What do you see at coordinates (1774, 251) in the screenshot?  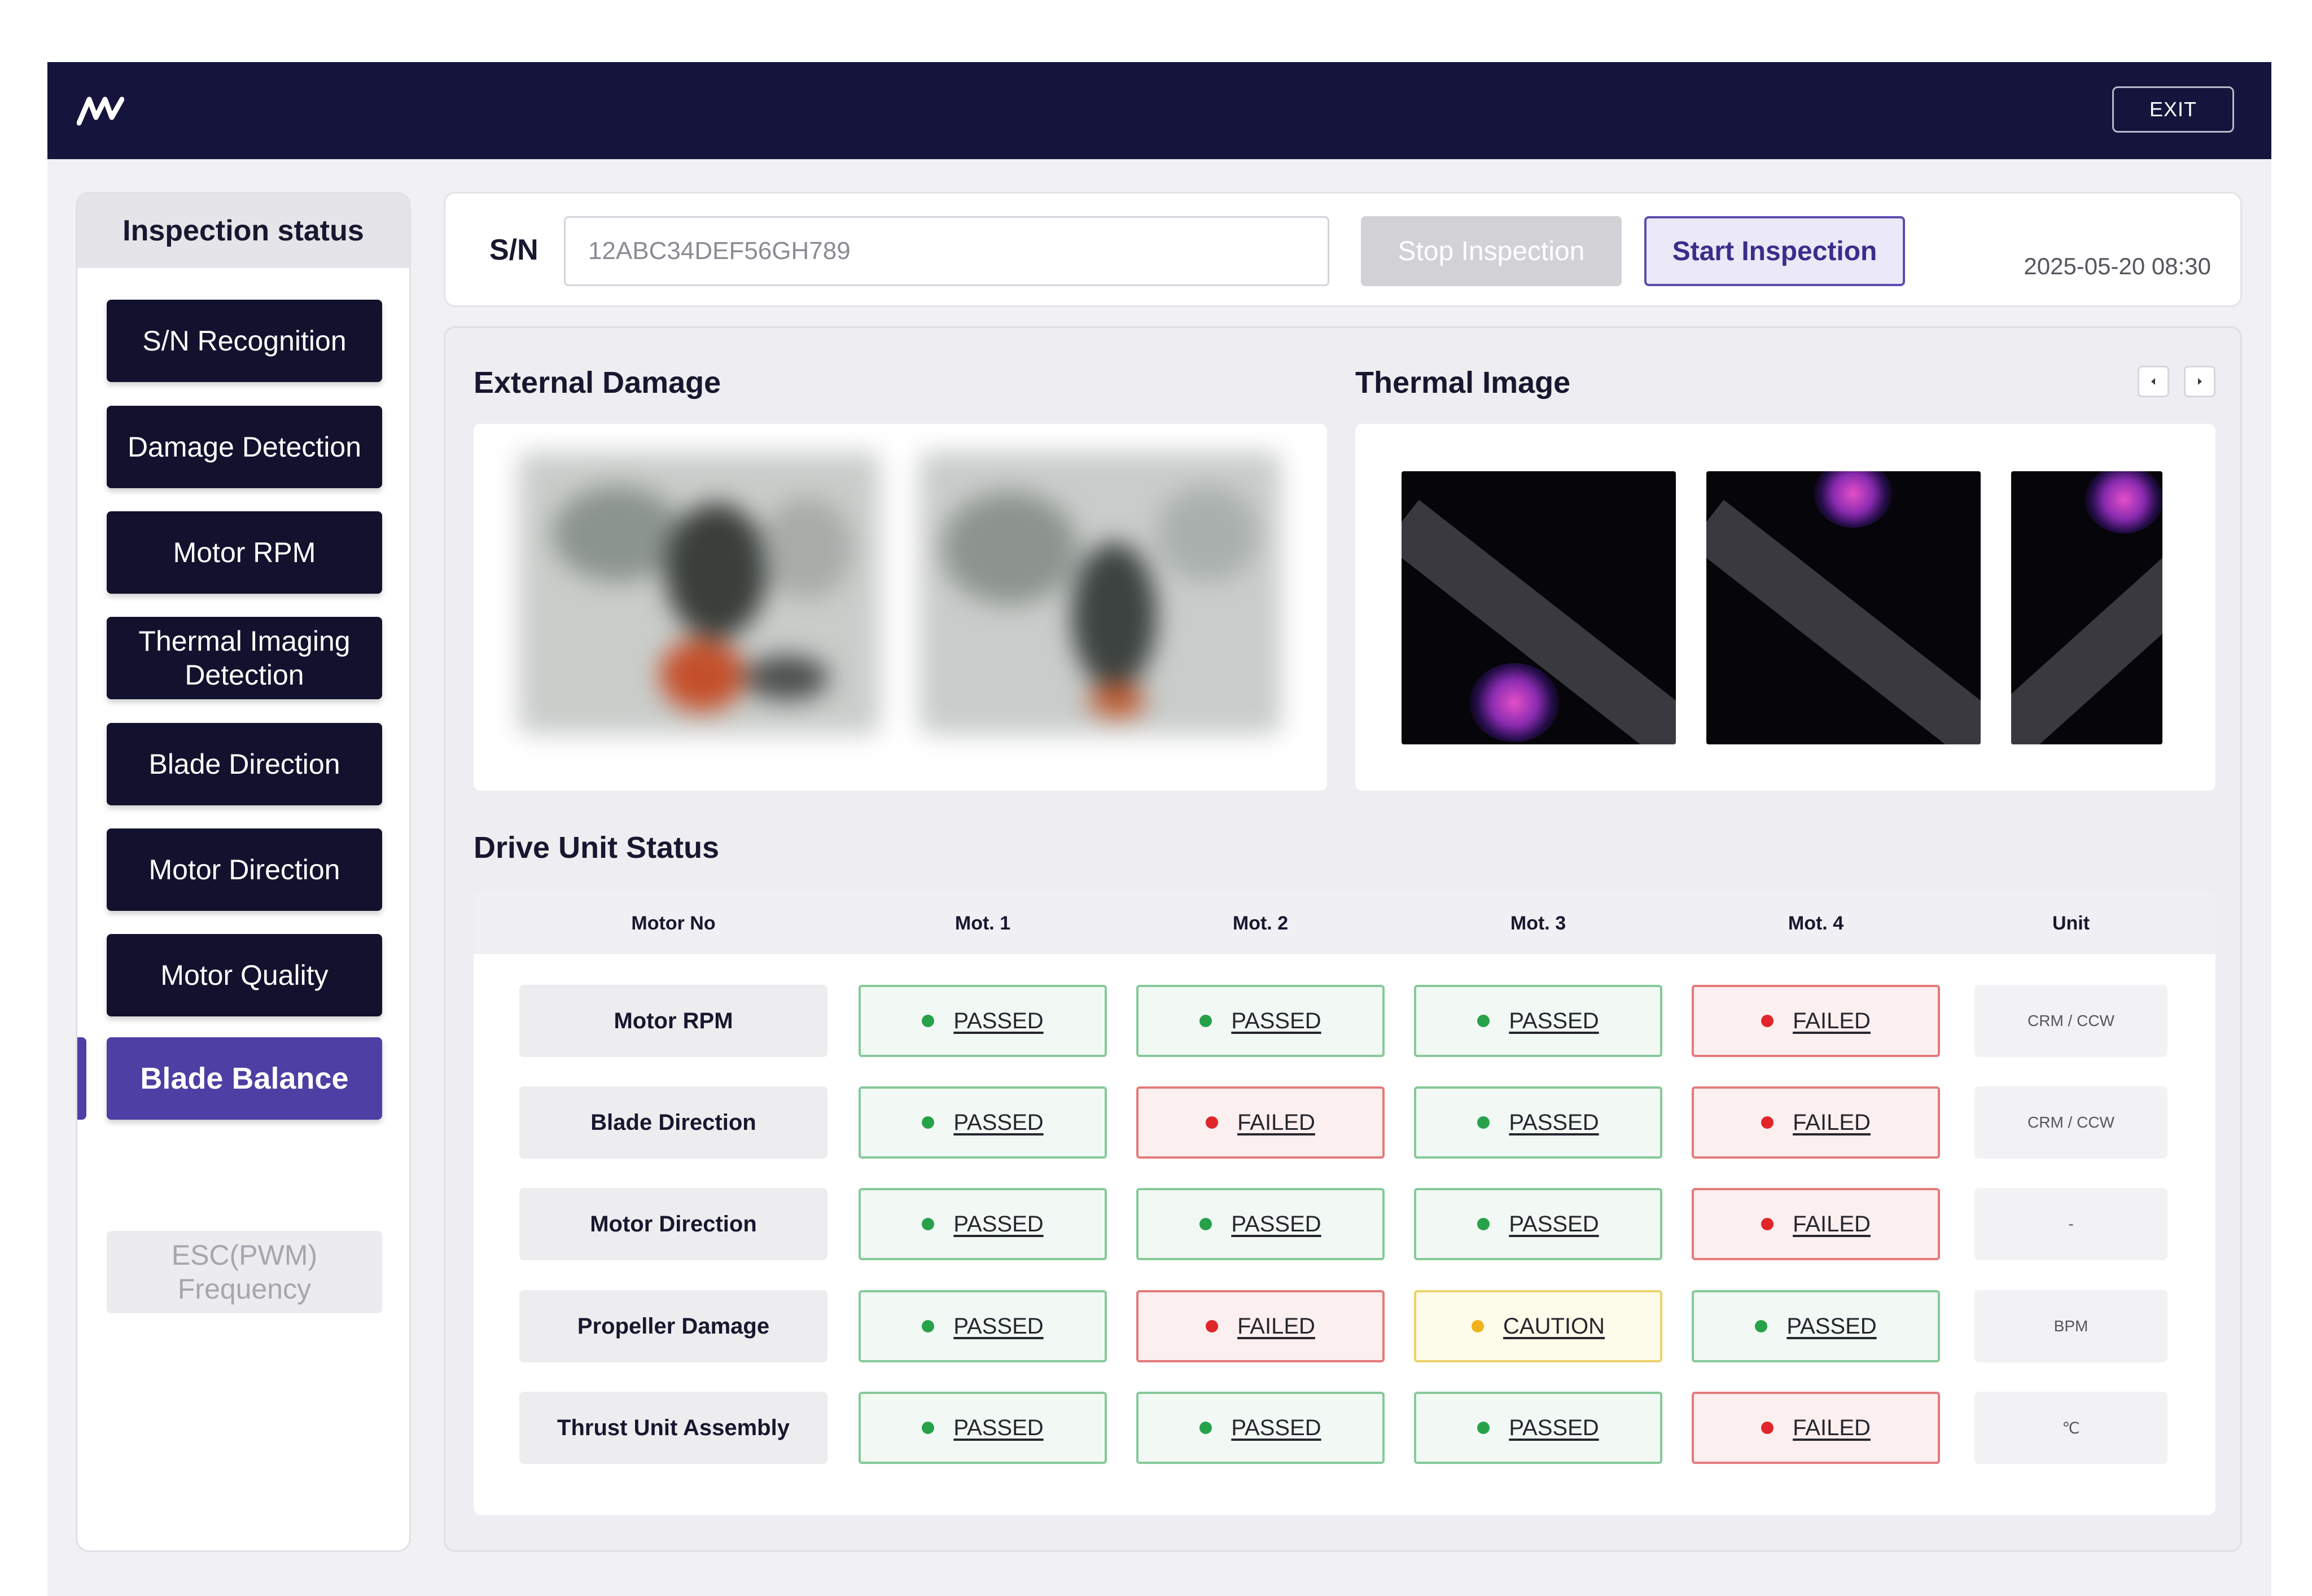 I see `start-inspection-button: Start Inspection` at bounding box center [1774, 251].